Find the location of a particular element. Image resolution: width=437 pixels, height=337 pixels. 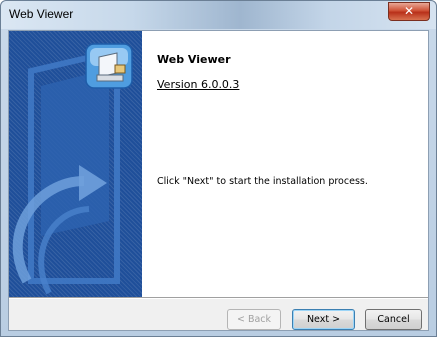

version-link: Version 6.0.0.3 is located at coordinates (198, 84).